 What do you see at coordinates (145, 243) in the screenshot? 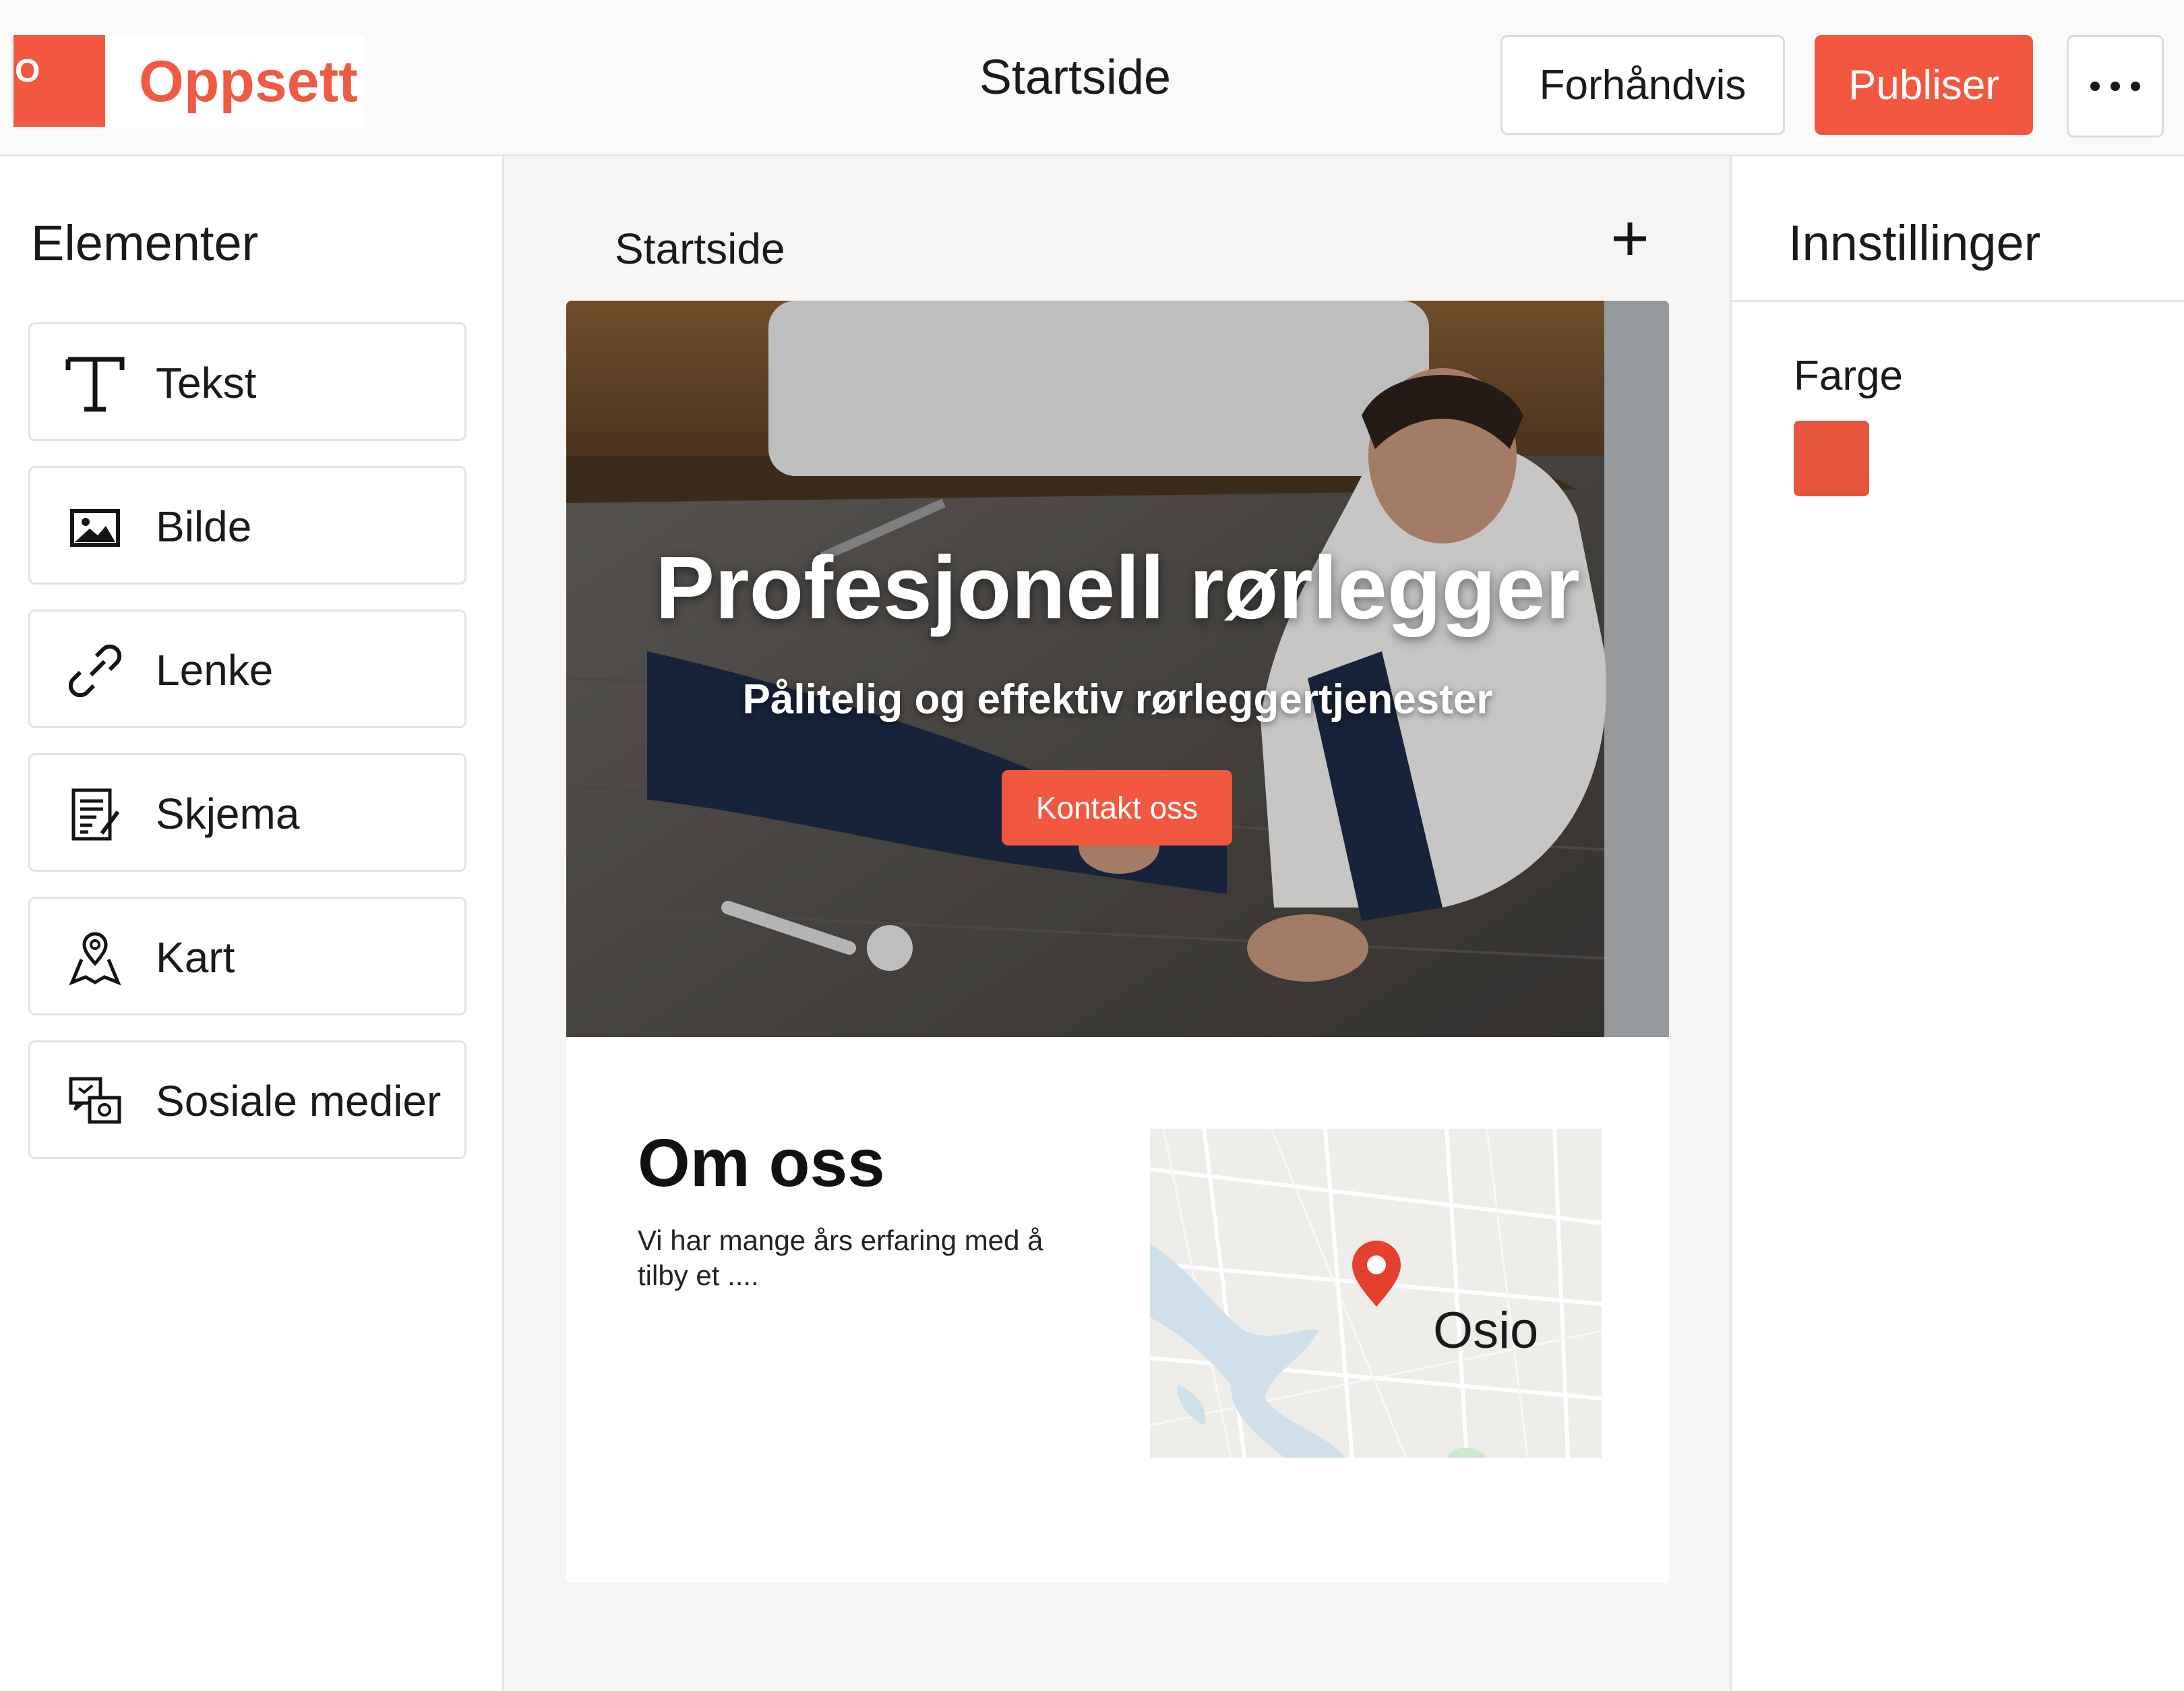
I see `sidebar-title: Elementer` at bounding box center [145, 243].